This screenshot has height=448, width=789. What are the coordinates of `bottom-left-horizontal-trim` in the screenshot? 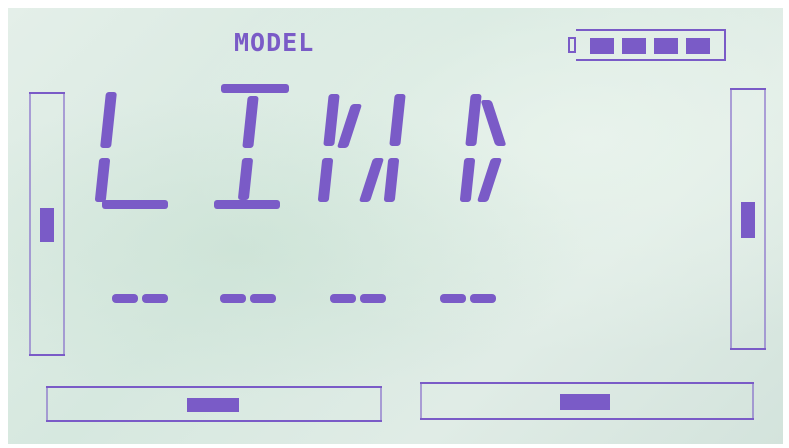 It's located at (214, 404).